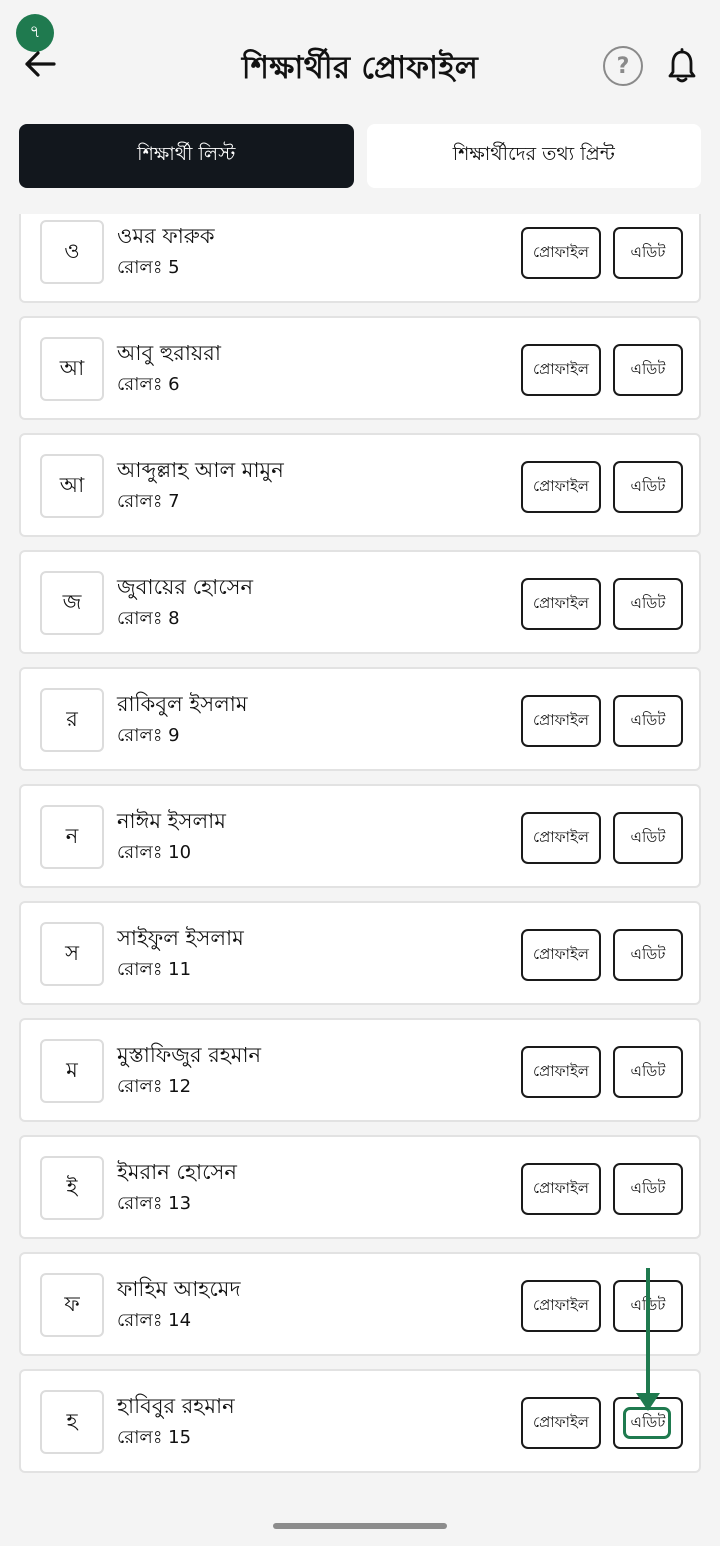  Describe the element at coordinates (360, 1526) in the screenshot. I see `home-indicator` at that location.